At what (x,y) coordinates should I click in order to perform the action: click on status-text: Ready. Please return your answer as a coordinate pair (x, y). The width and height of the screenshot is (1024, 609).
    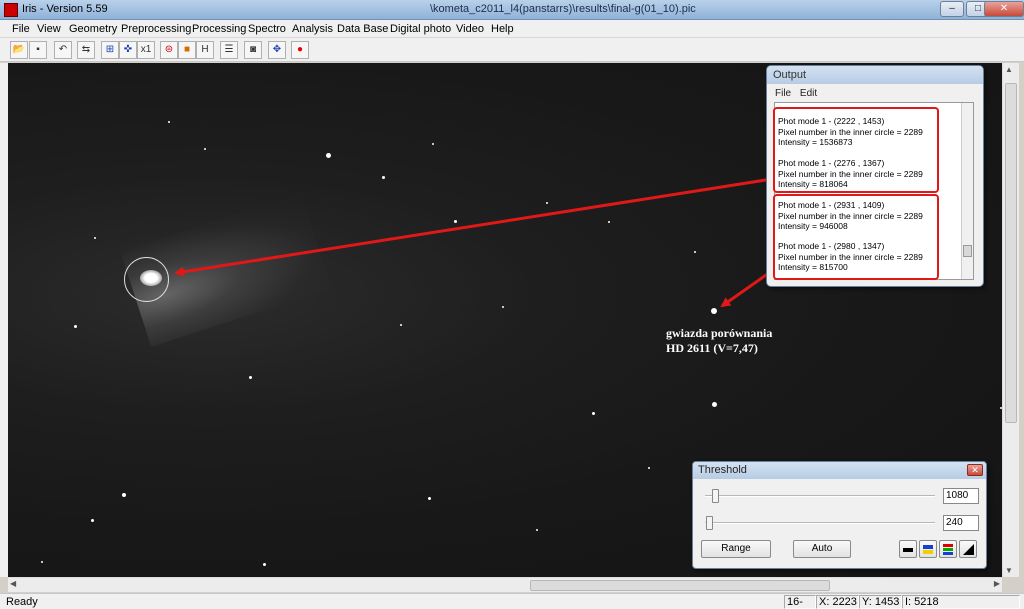
    Looking at the image, I should click on (22, 602).